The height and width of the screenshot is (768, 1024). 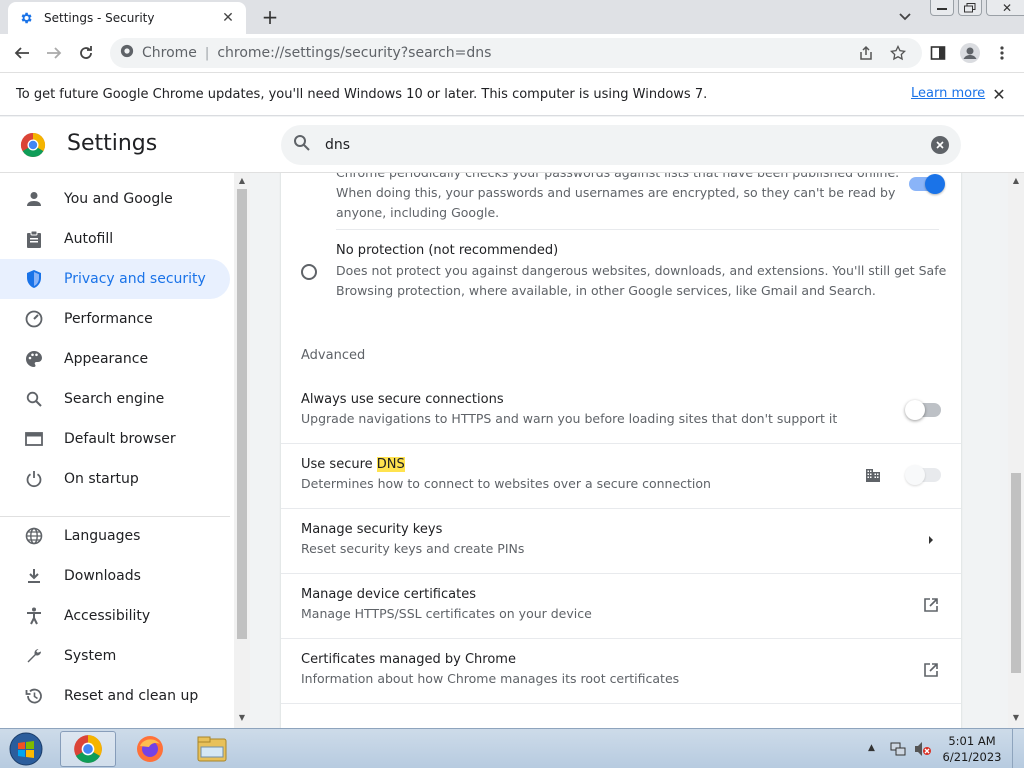 What do you see at coordinates (150, 749) in the screenshot?
I see `taskbar-firefox-icon` at bounding box center [150, 749].